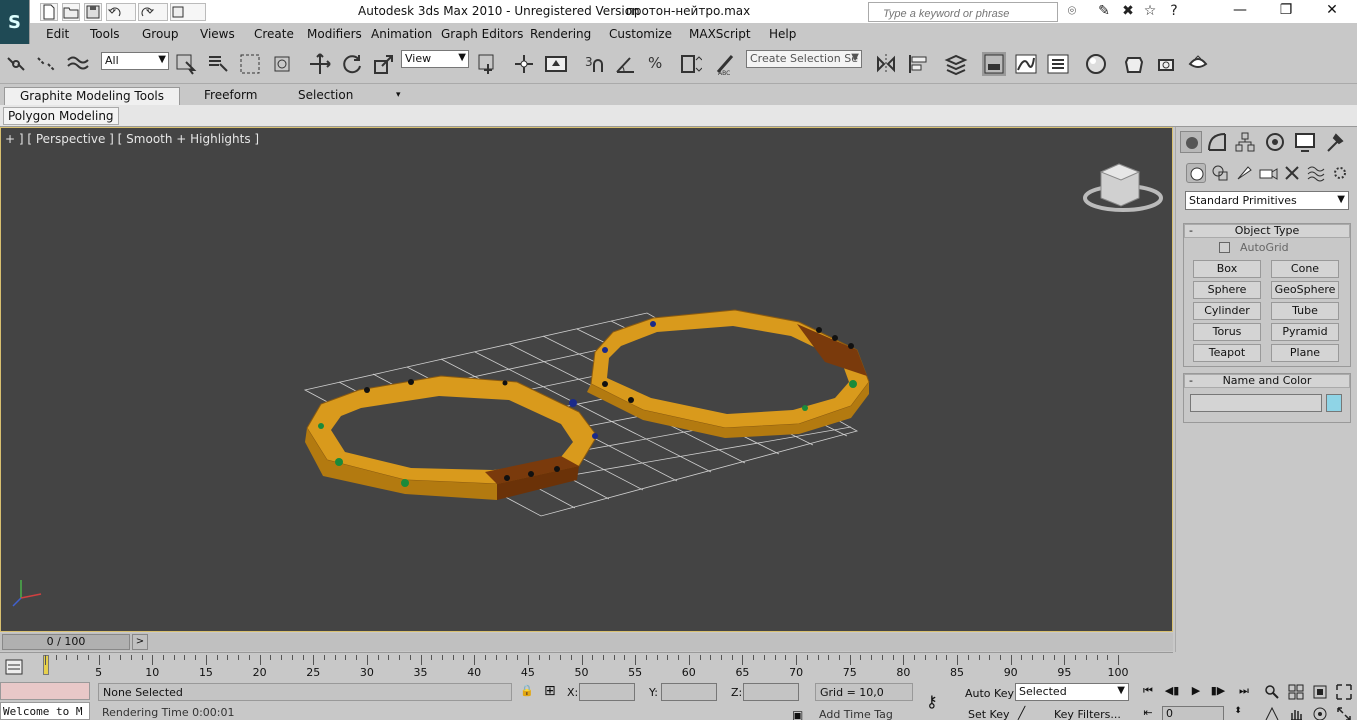  What do you see at coordinates (57, 34) in the screenshot?
I see `menu-edit: Edit` at bounding box center [57, 34].